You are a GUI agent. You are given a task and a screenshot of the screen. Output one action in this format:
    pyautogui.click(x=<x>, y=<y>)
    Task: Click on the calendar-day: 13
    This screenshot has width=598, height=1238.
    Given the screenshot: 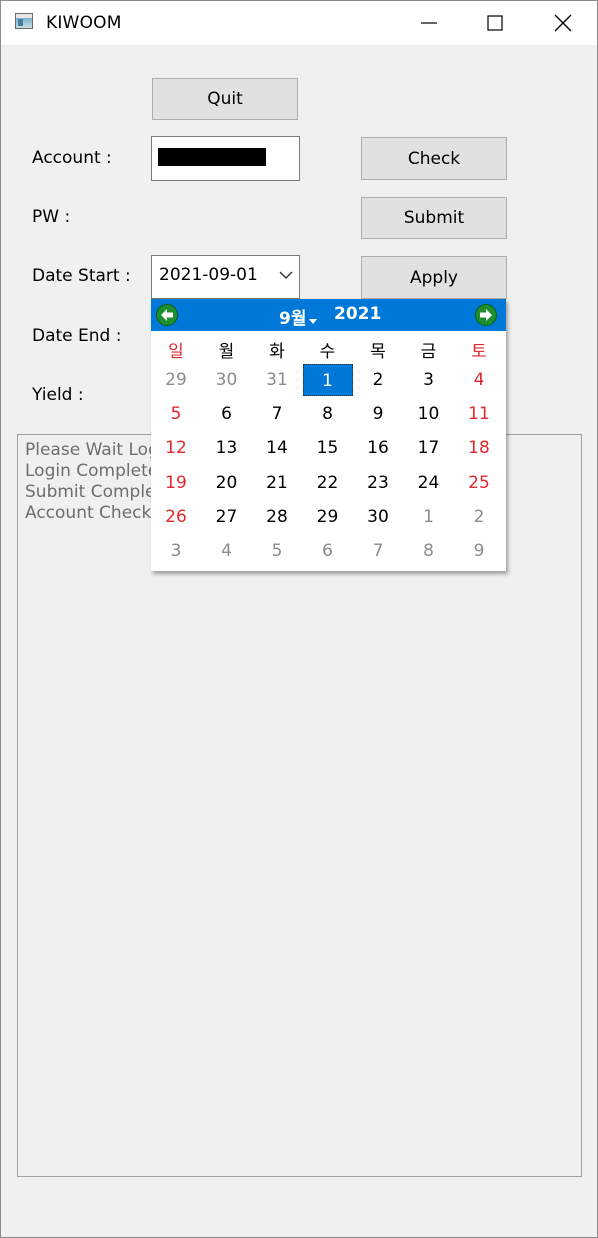 What is the action you would take?
    pyautogui.click(x=227, y=448)
    